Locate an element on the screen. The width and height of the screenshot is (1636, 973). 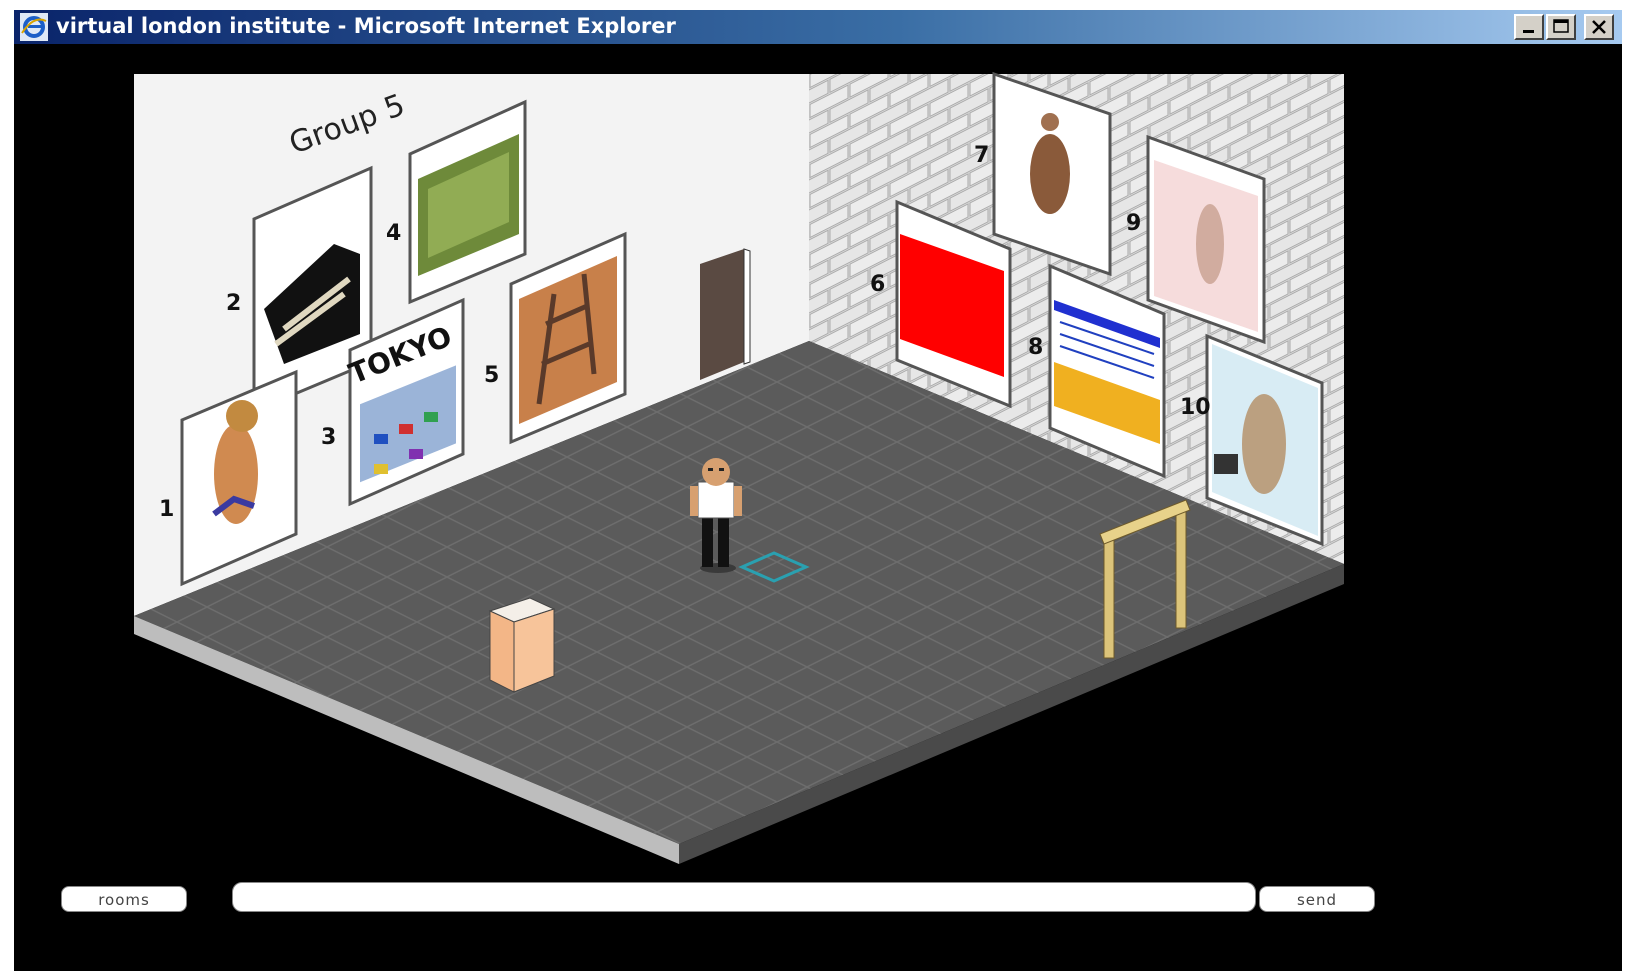
send-button: send is located at coordinates (1317, 899).